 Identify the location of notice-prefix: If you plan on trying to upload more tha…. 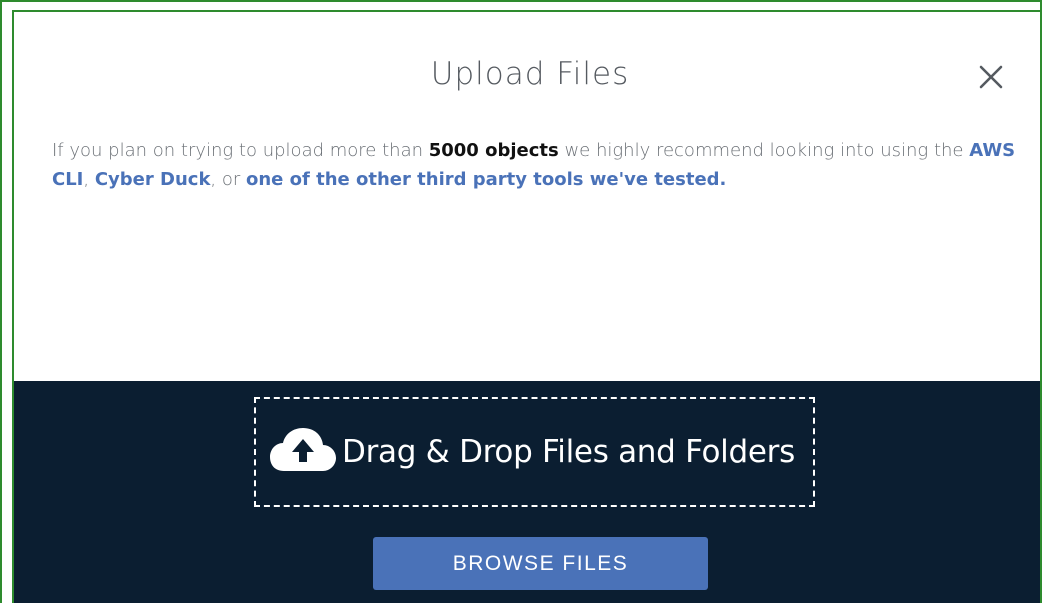
(240, 150).